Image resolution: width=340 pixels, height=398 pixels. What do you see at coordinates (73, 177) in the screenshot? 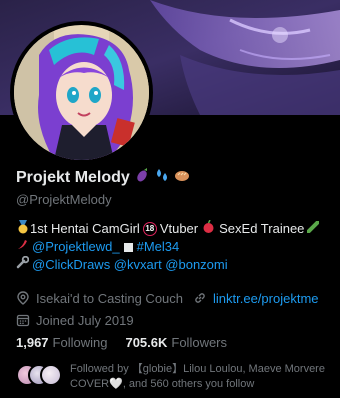
I see `display-name: Projekt Melody` at bounding box center [73, 177].